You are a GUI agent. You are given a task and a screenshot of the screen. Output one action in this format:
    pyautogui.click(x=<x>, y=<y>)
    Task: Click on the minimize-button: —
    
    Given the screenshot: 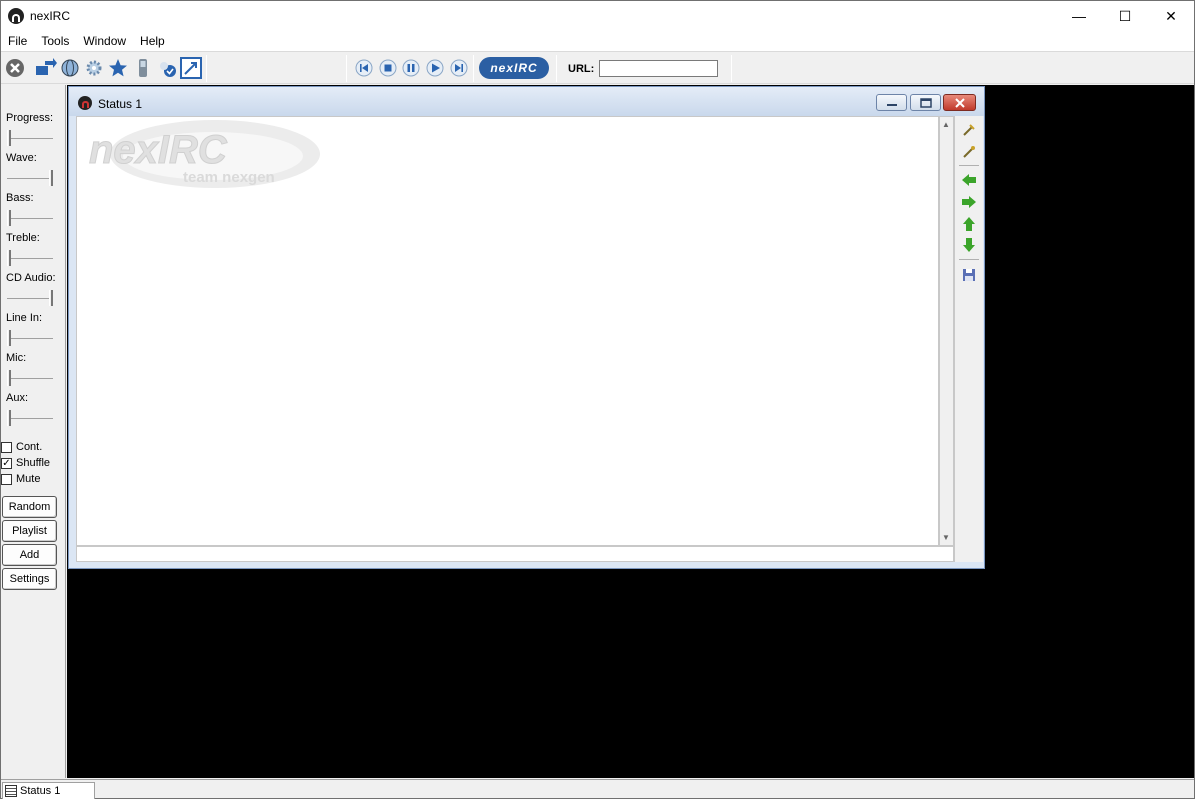 What is the action you would take?
    pyautogui.click(x=1079, y=16)
    